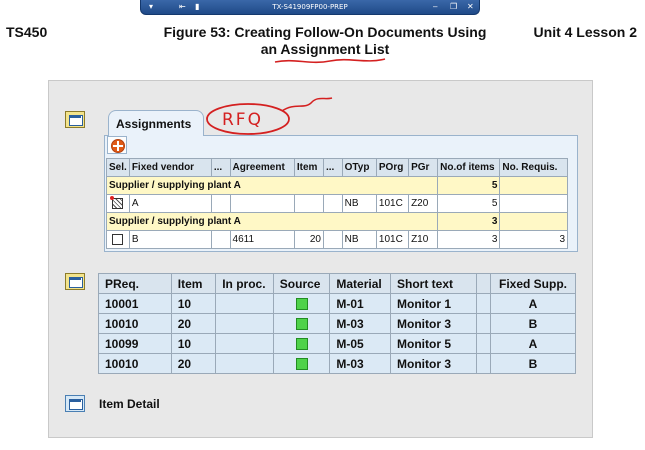 The height and width of the screenshot is (450, 645). Describe the element at coordinates (469, 167) in the screenshot. I see `col-no-items: No.of items` at that location.